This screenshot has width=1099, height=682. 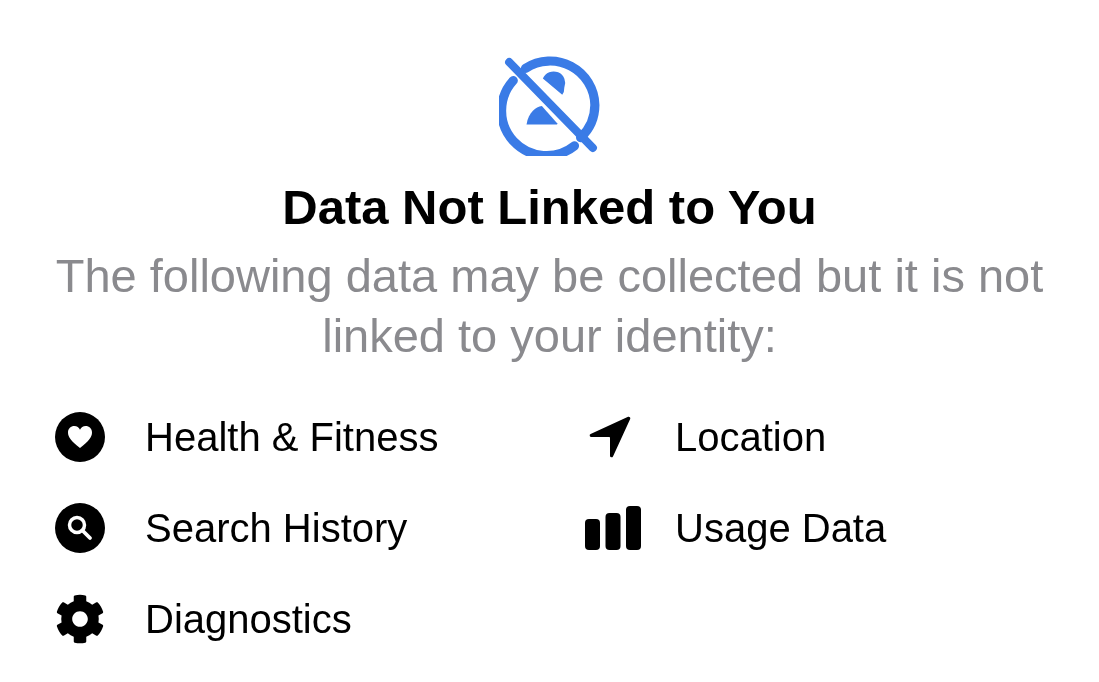 What do you see at coordinates (80, 618) in the screenshot?
I see `settings-icon` at bounding box center [80, 618].